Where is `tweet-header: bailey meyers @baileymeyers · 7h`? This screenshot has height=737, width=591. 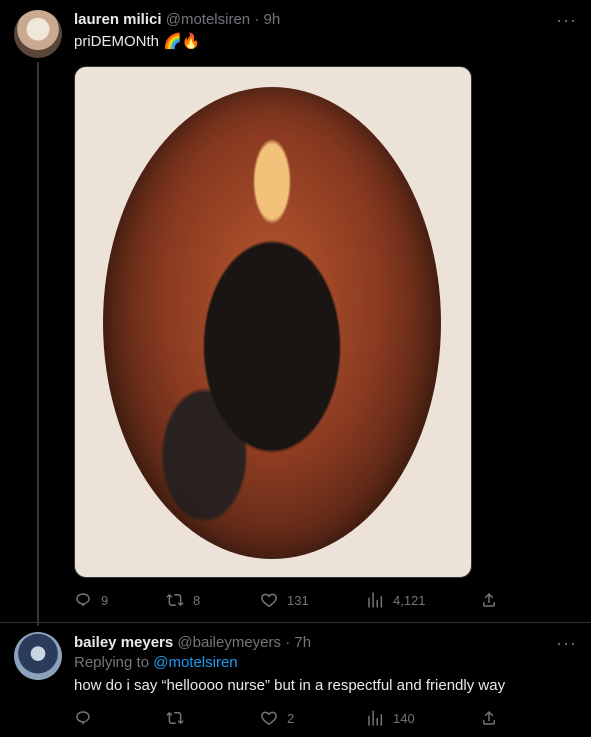
tweet-header: bailey meyers @baileymeyers · 7h is located at coordinates (192, 643).